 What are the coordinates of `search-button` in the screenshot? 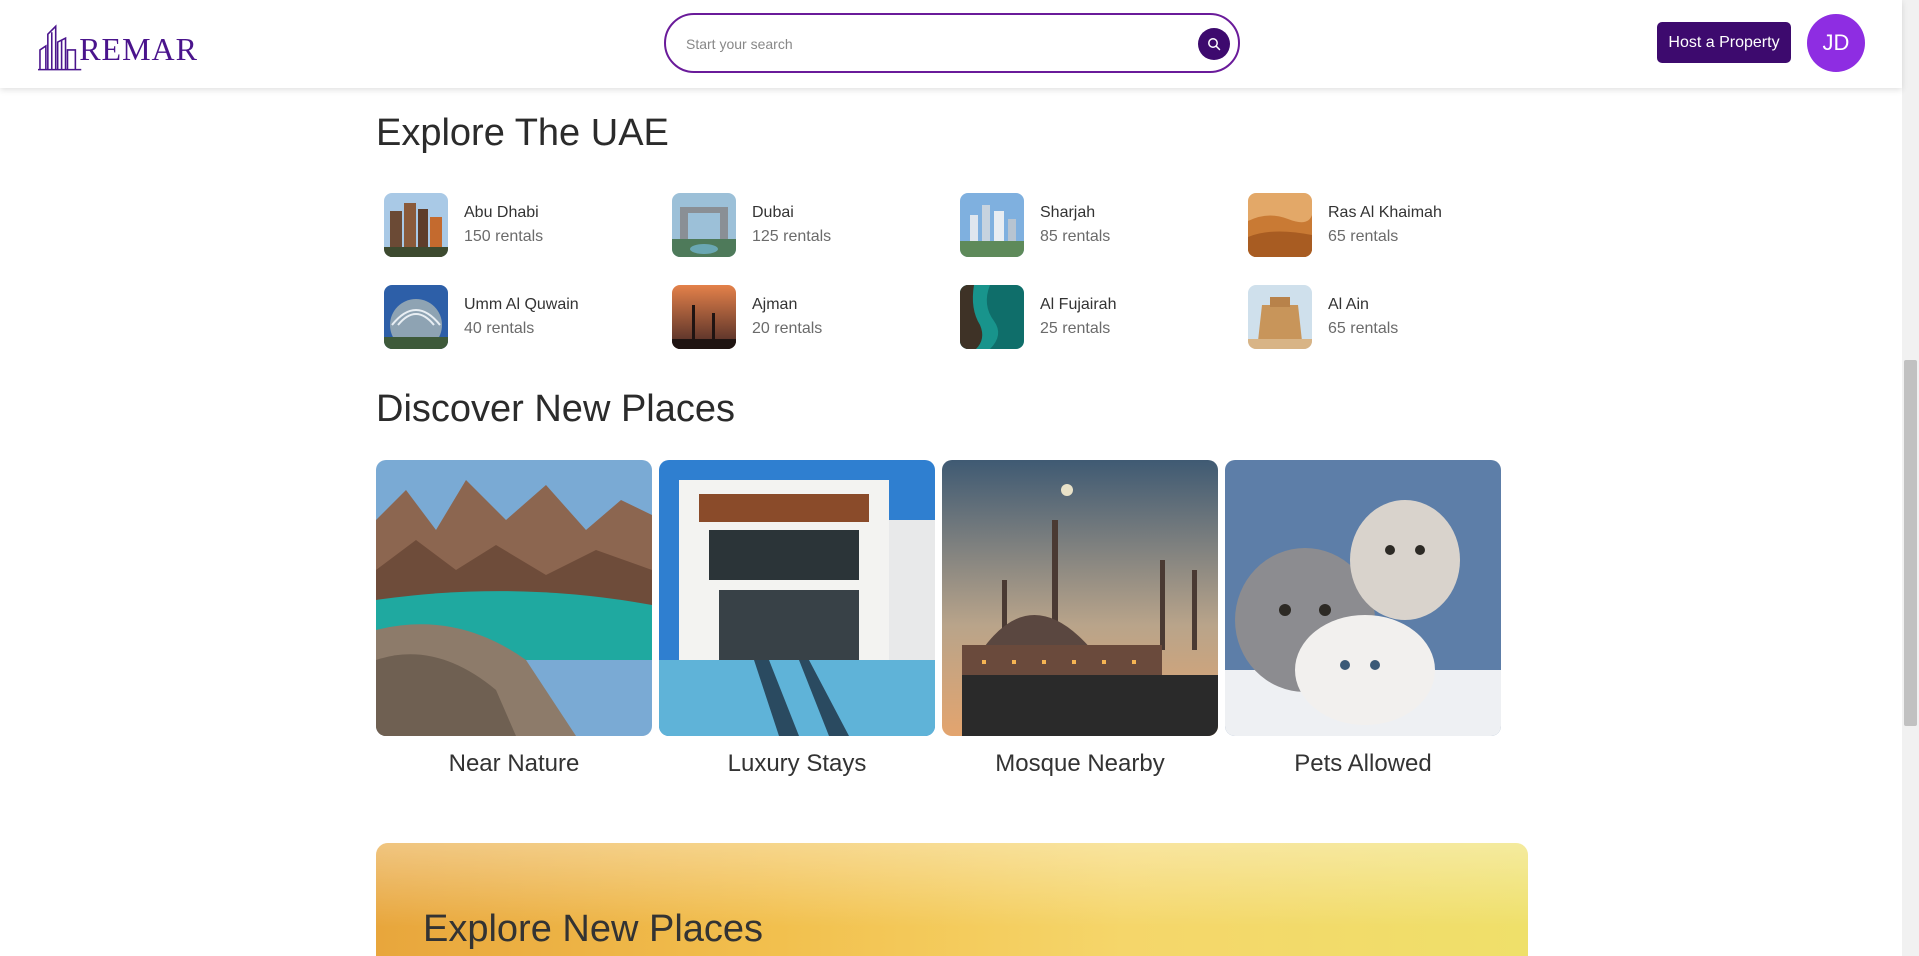 It's located at (1214, 44).